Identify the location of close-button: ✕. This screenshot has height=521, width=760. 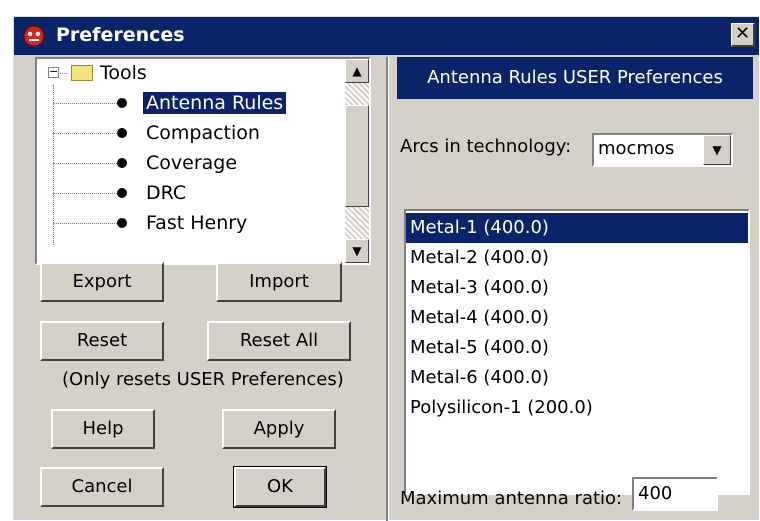
(743, 35).